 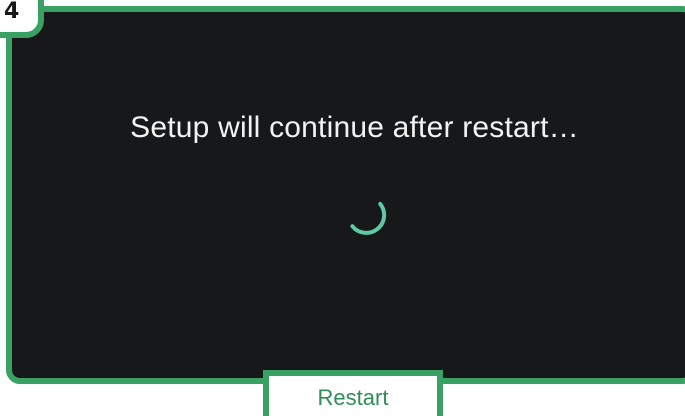 I want to click on step-number: 4, so click(x=12, y=12).